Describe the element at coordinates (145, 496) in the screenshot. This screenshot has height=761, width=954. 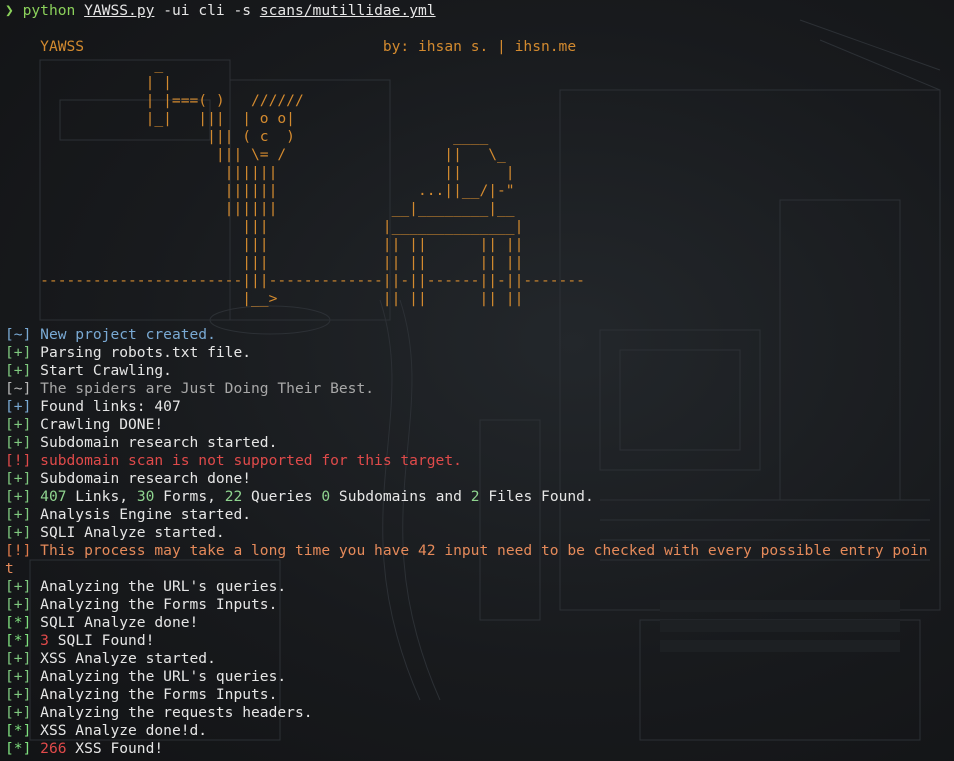
I see `log-text: 30` at that location.